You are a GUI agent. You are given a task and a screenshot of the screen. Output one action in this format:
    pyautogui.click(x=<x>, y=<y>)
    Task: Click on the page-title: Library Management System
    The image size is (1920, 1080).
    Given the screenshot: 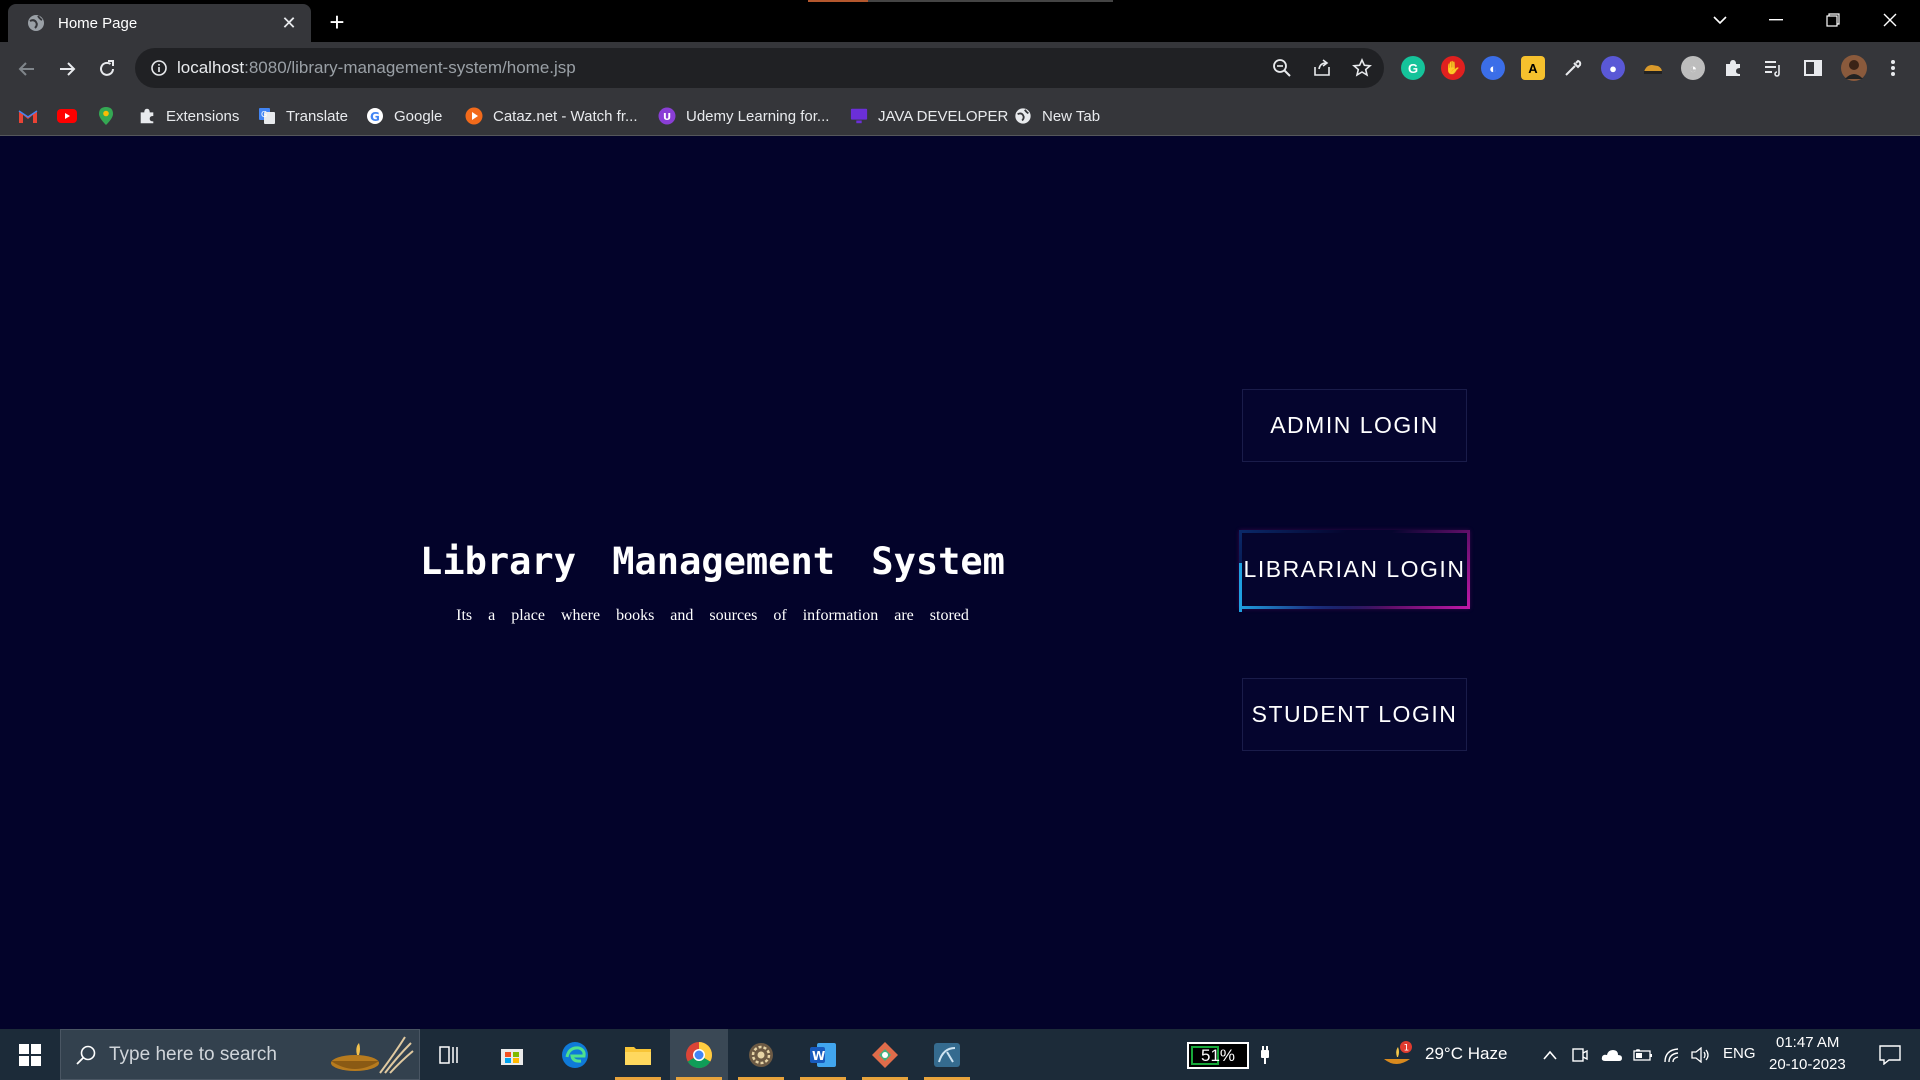 What is the action you would take?
    pyautogui.click(x=712, y=561)
    